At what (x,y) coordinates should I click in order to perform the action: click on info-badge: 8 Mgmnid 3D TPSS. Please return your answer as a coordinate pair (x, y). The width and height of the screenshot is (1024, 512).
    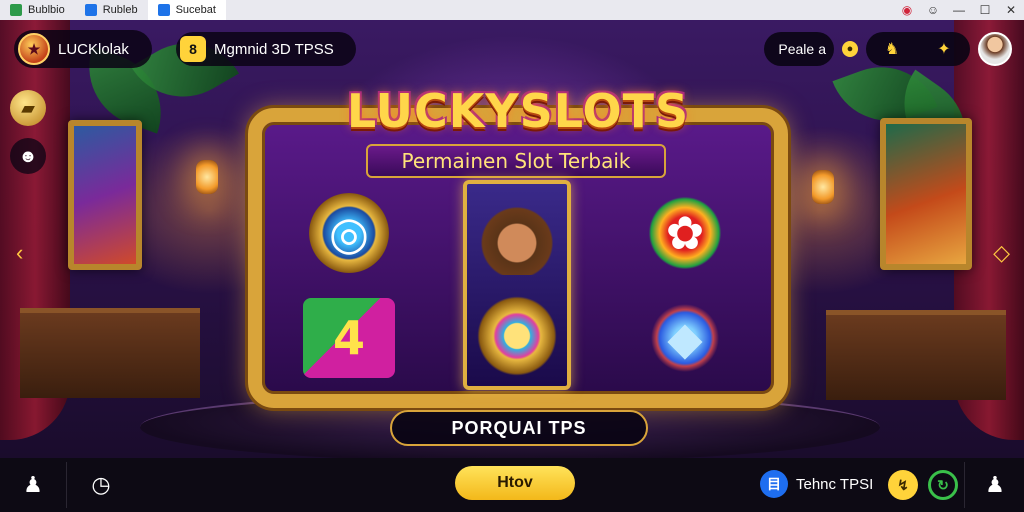
    Looking at the image, I should click on (266, 49).